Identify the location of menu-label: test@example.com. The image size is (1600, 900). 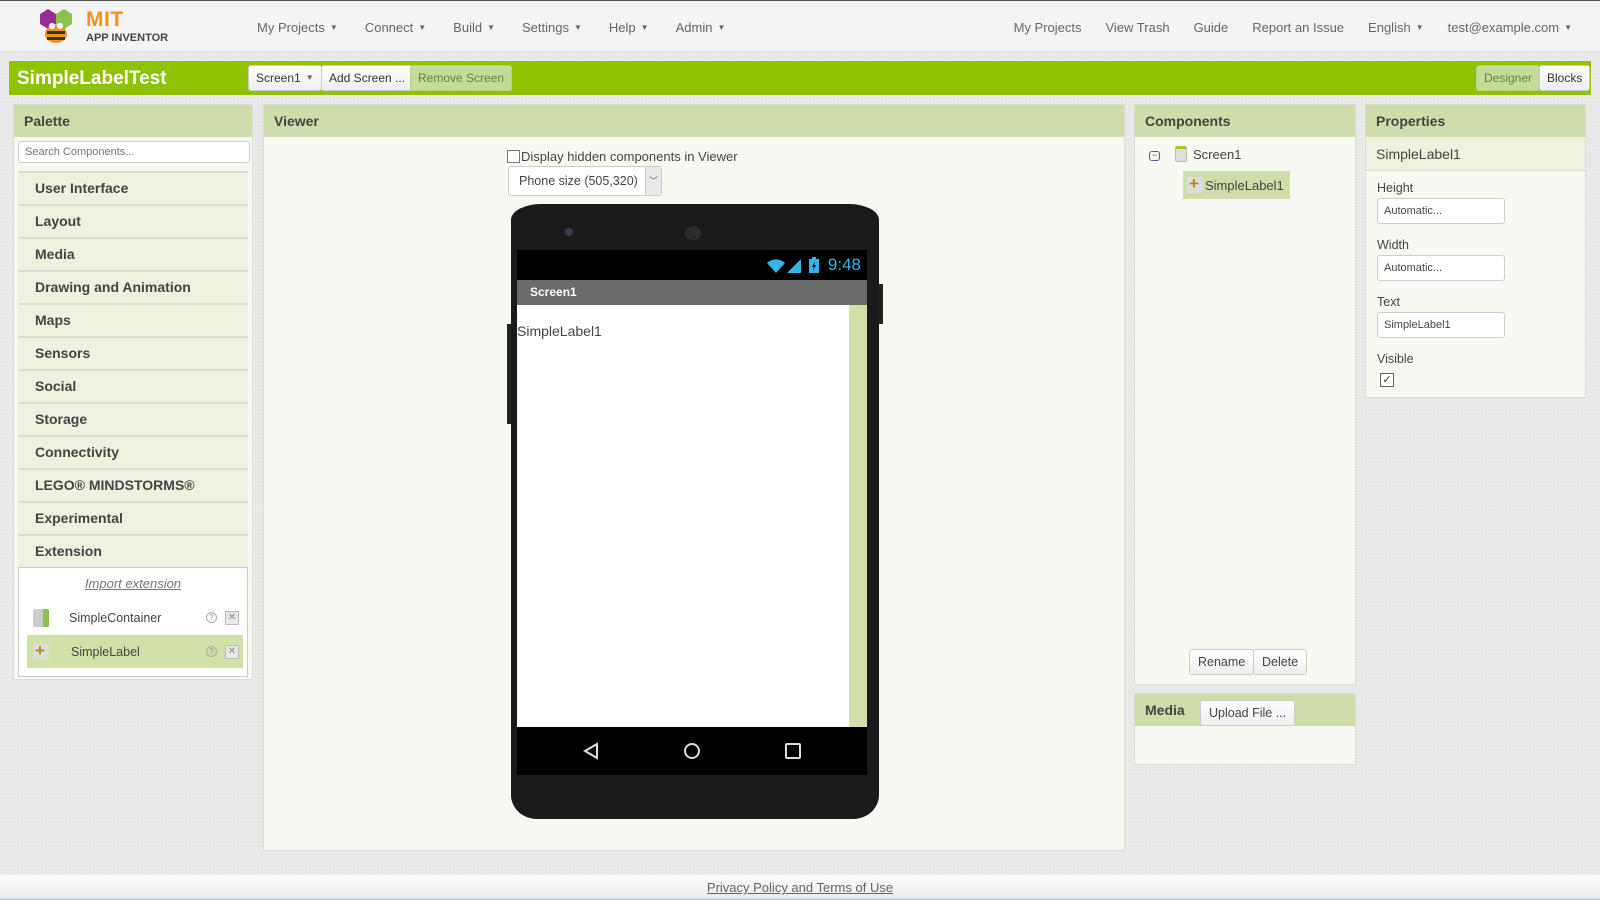
(1503, 27).